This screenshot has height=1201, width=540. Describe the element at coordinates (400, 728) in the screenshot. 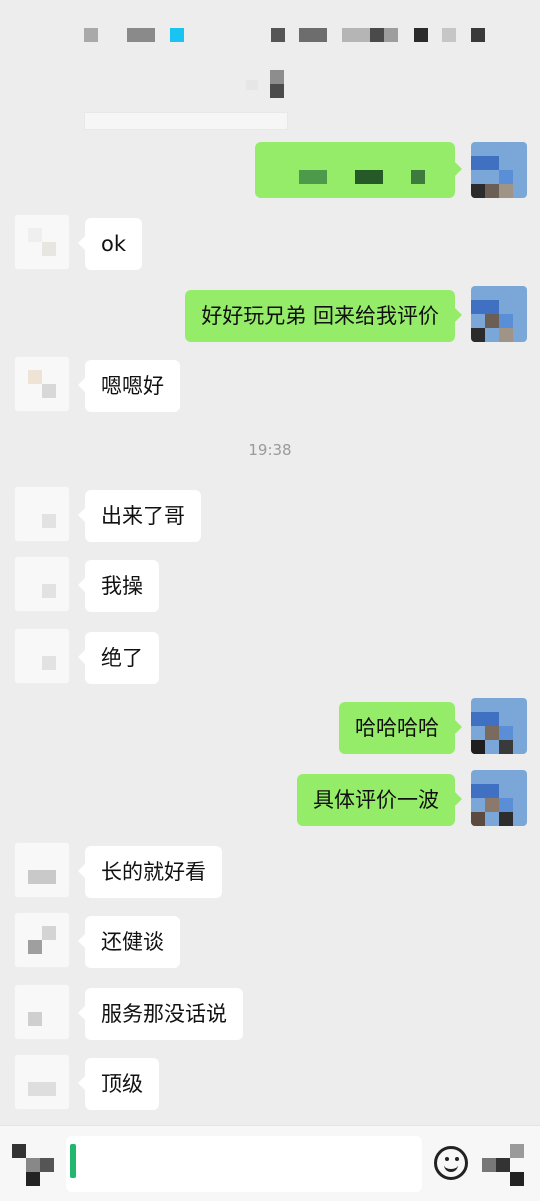

I see `message-bubble: 哈哈哈哈` at that location.